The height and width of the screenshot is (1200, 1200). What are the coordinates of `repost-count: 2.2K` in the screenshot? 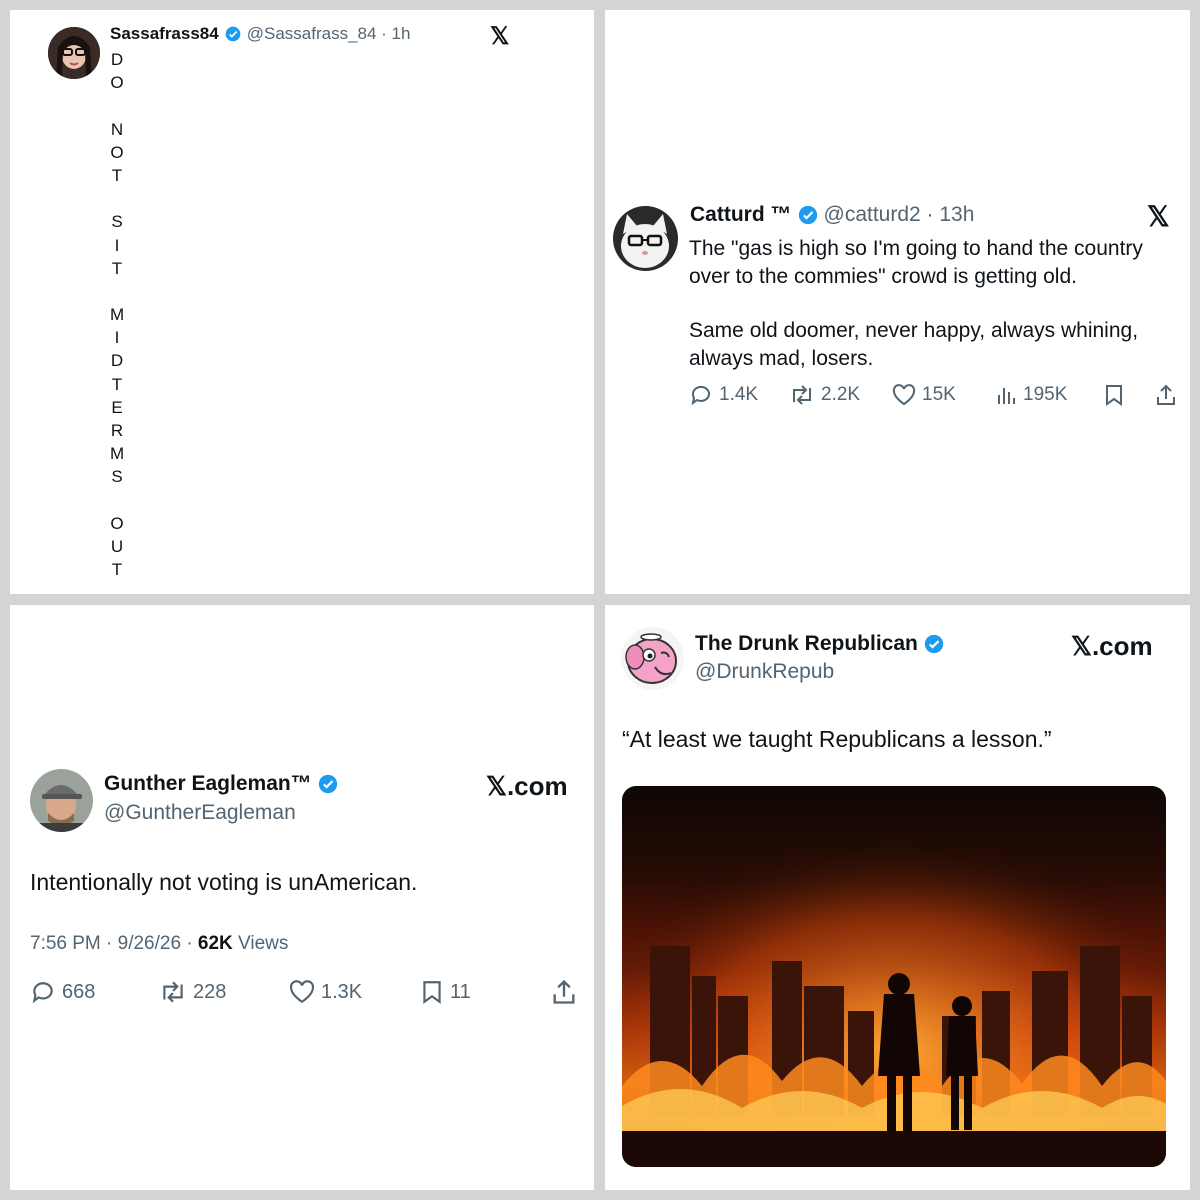 It's located at (841, 394).